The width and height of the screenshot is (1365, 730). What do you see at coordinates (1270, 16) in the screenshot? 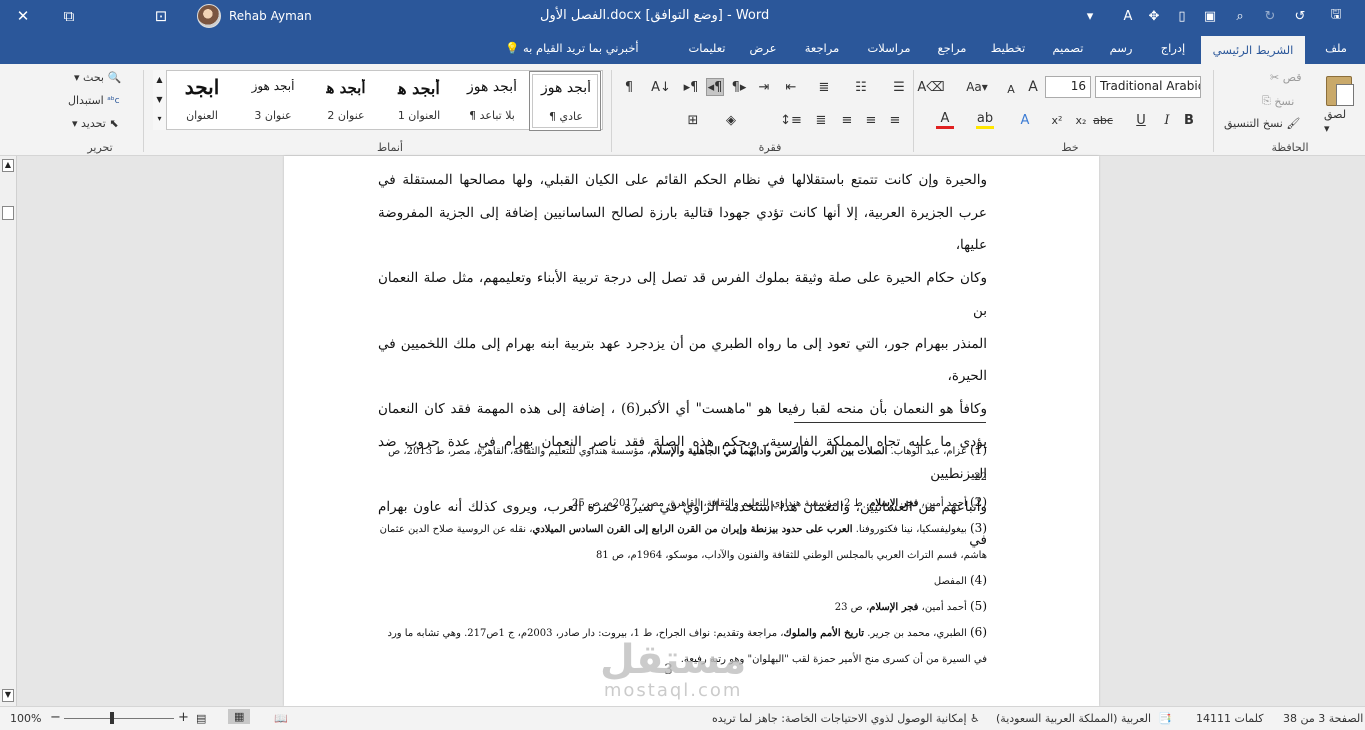
I see `redo-icon: ↻` at bounding box center [1270, 16].